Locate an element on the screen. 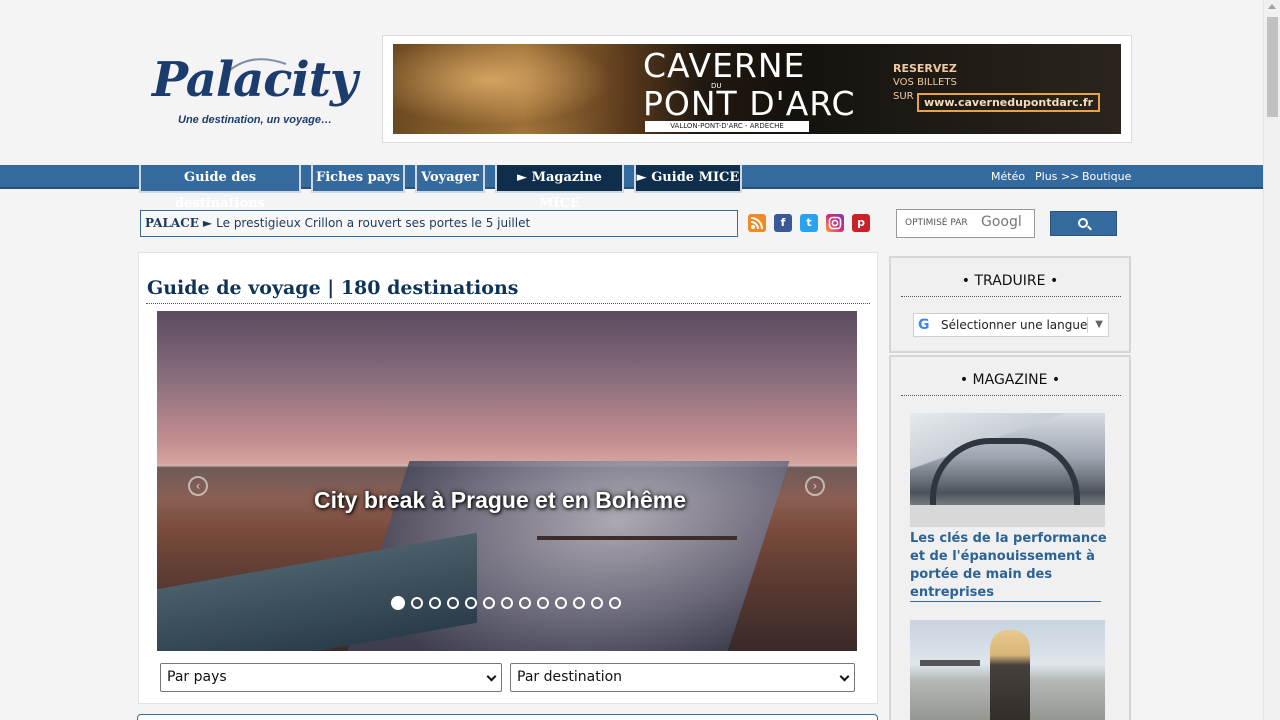 This screenshot has width=1280, height=720. search-powered-label: OPTIMISÉ PAR is located at coordinates (936, 223).